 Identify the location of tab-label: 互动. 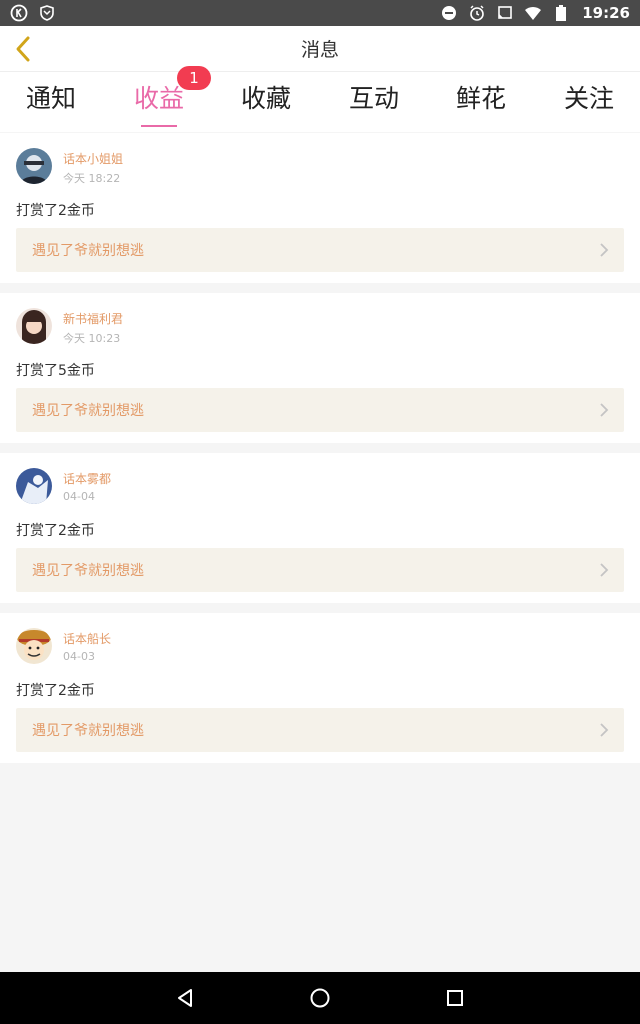
(373, 98).